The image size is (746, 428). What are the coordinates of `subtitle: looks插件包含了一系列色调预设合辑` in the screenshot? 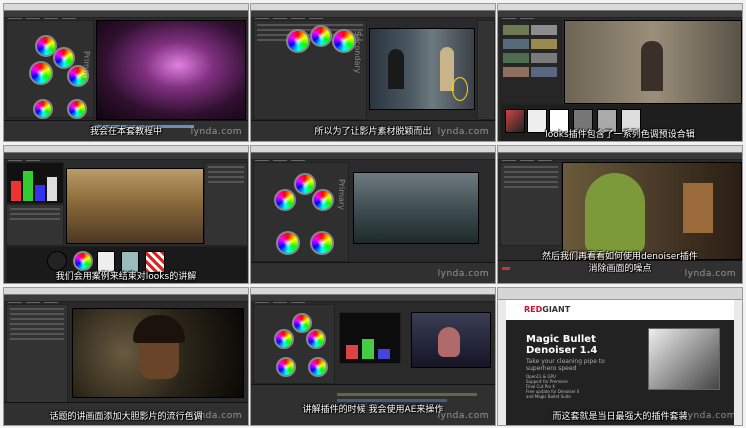 It's located at (620, 135).